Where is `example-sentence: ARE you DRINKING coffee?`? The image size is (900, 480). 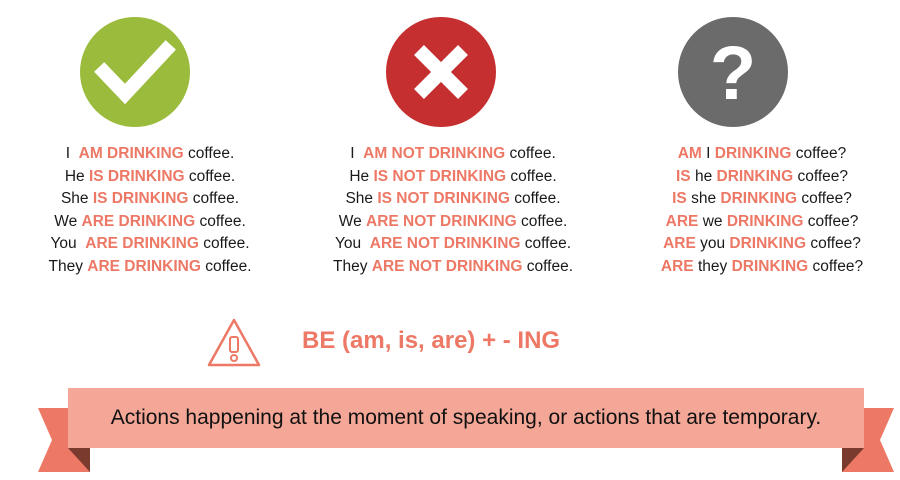 example-sentence: ARE you DRINKING coffee? is located at coordinates (756, 244).